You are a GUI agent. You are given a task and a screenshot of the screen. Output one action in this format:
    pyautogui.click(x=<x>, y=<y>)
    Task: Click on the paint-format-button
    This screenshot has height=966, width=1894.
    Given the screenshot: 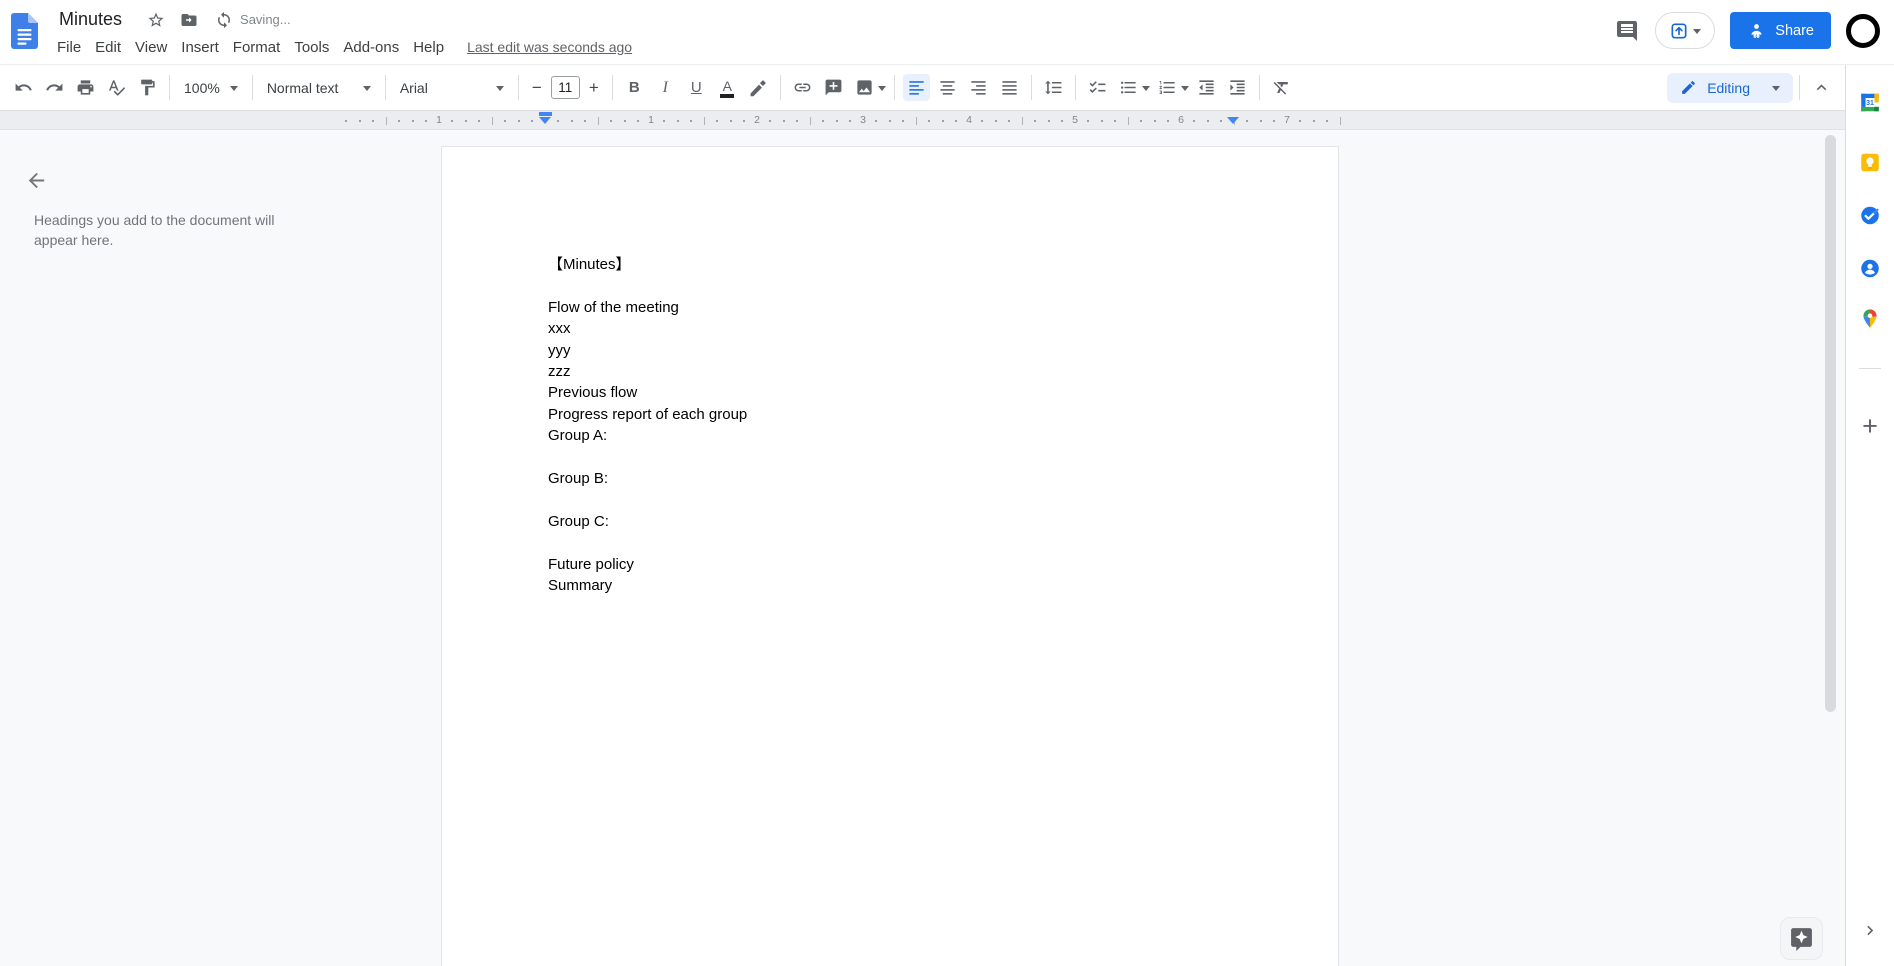 What is the action you would take?
    pyautogui.click(x=147, y=87)
    